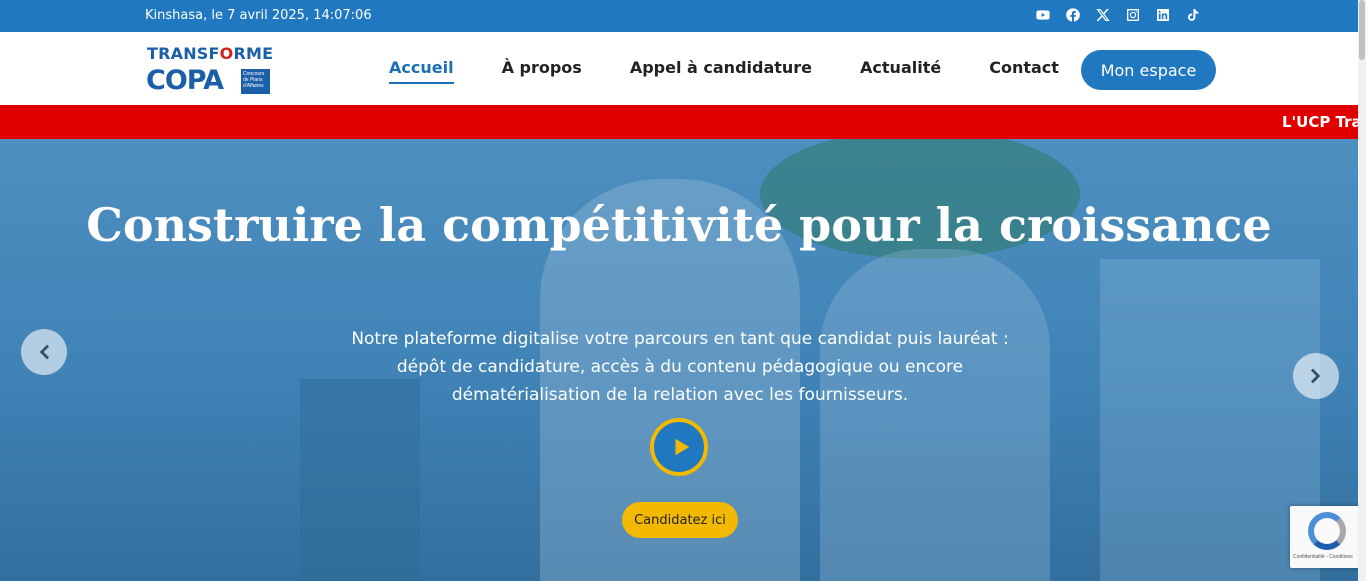 Image resolution: width=1366 pixels, height=581 pixels. I want to click on carousel-next-button, so click(1316, 376).